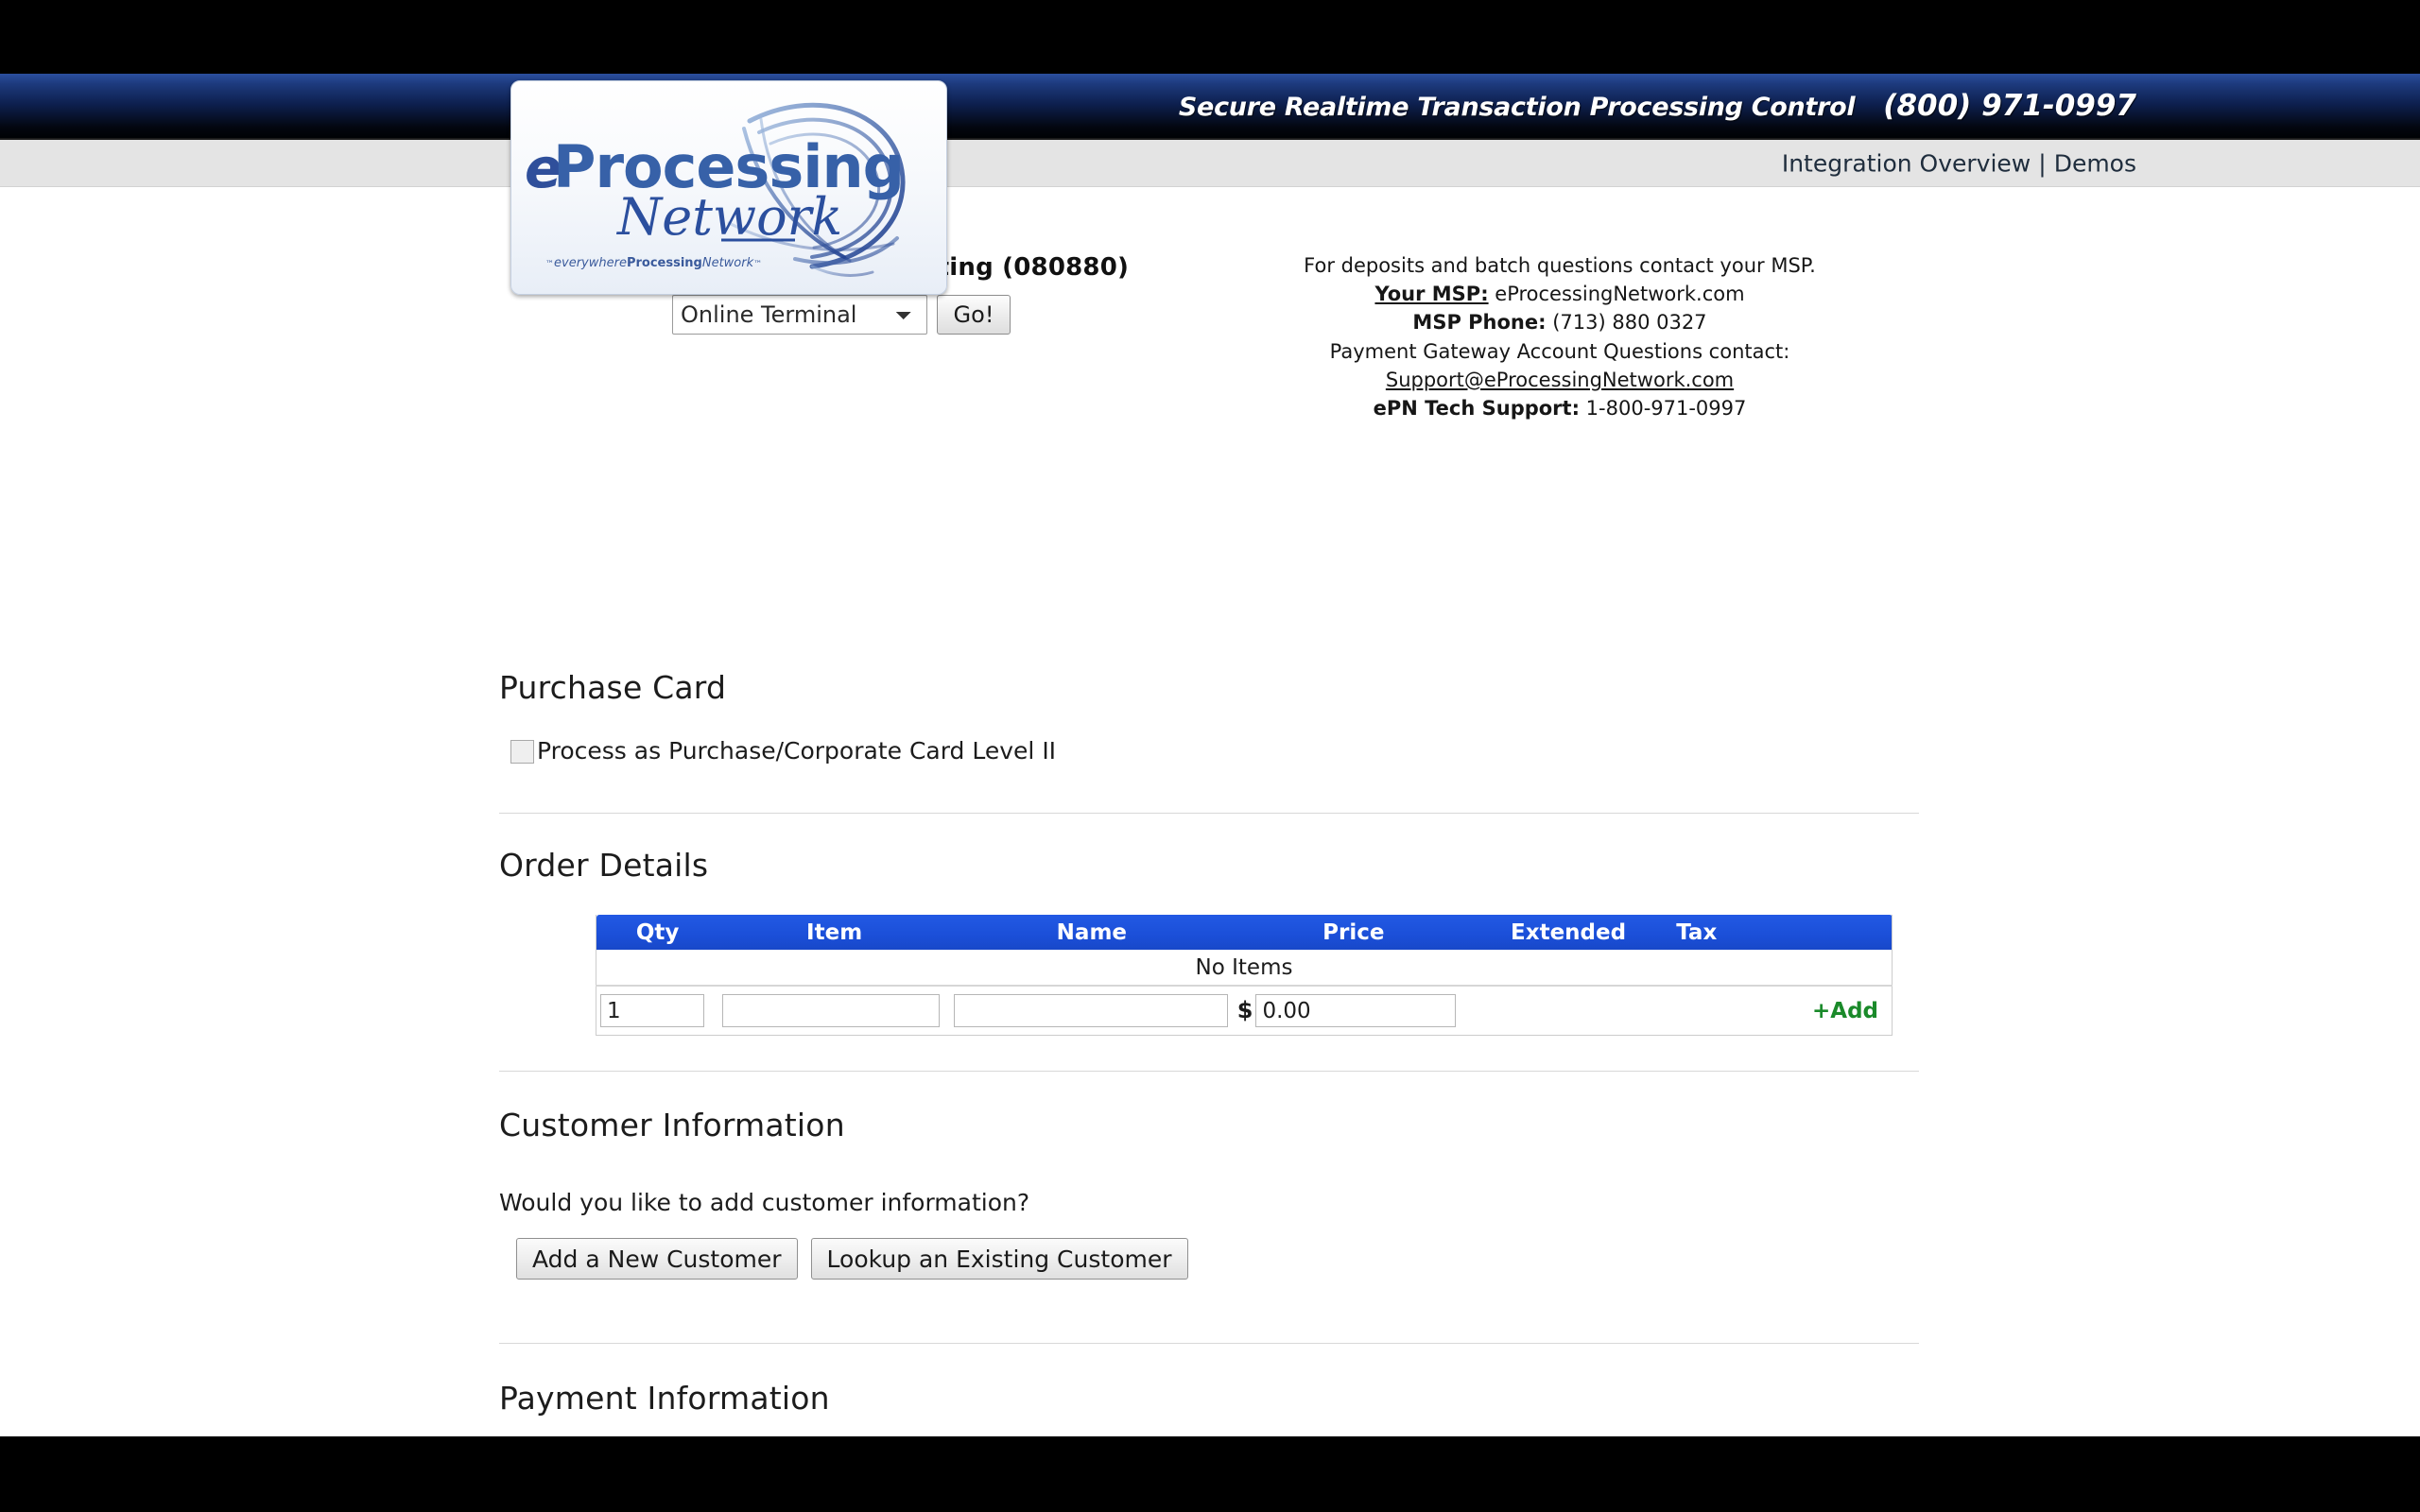  Describe the element at coordinates (1476, 409) in the screenshot. I see `tech-support-label: ePN Tech Support:` at that location.